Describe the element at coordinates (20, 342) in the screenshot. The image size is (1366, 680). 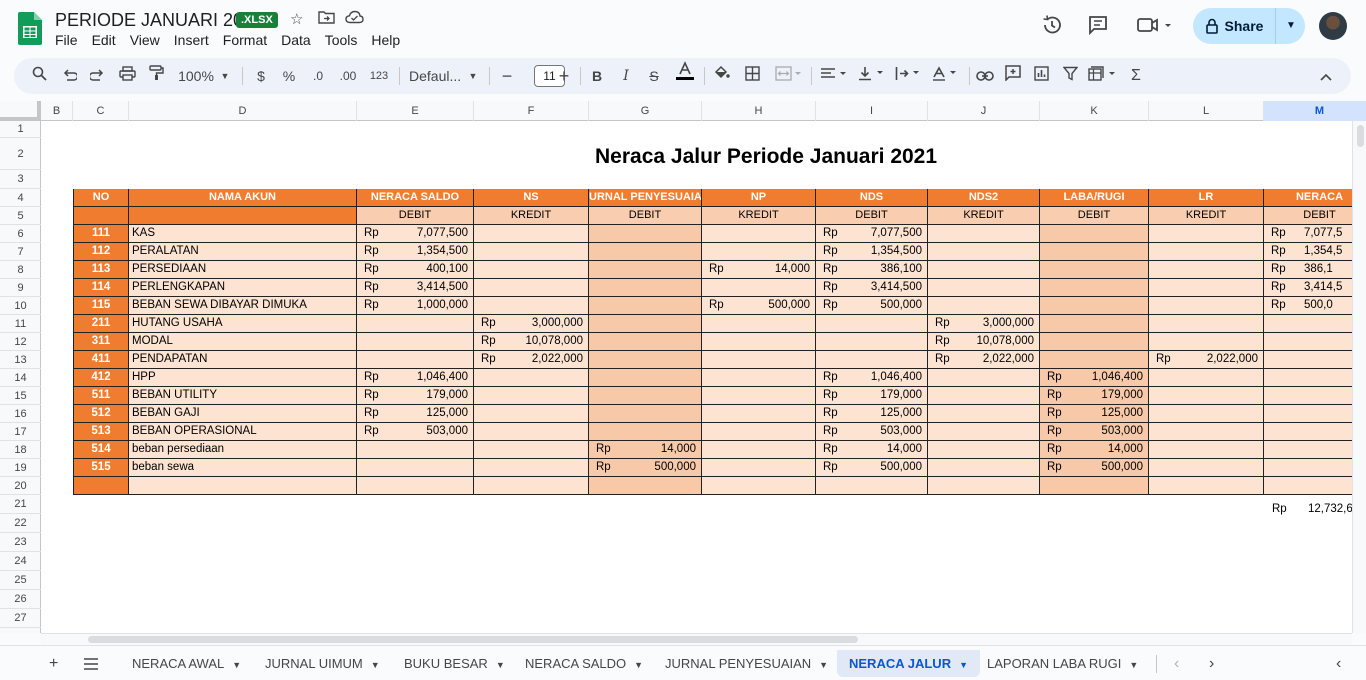
I see `row-header-12: 12` at that location.